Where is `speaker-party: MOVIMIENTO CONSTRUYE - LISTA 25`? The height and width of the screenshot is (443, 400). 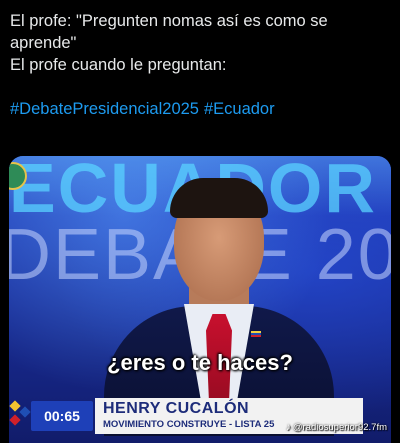 speaker-party: MOVIMIENTO CONSTRUYE - LISTA 25 is located at coordinates (189, 424).